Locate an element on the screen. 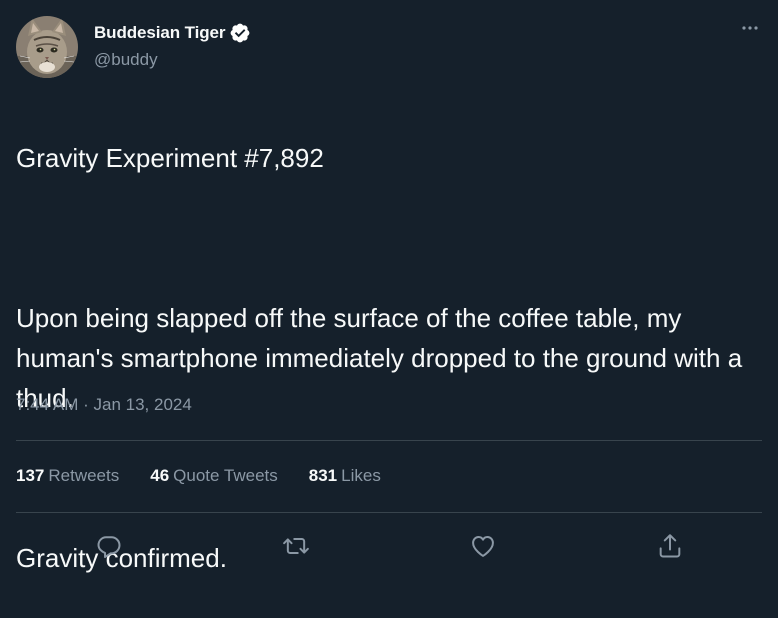 Image resolution: width=778 pixels, height=618 pixels. more-dots-icon is located at coordinates (750, 28).